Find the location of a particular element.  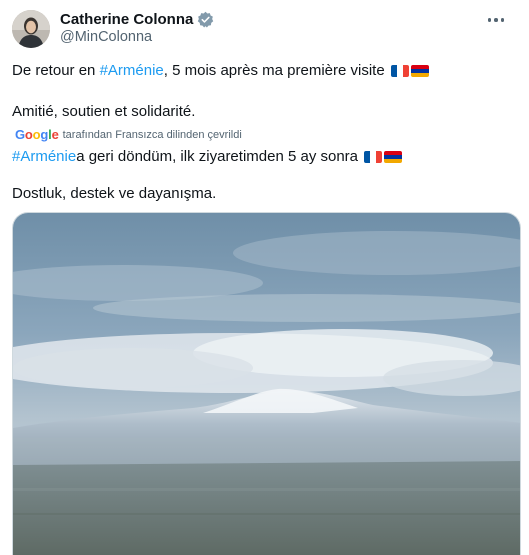

verified-badge-icon is located at coordinates (205, 19).